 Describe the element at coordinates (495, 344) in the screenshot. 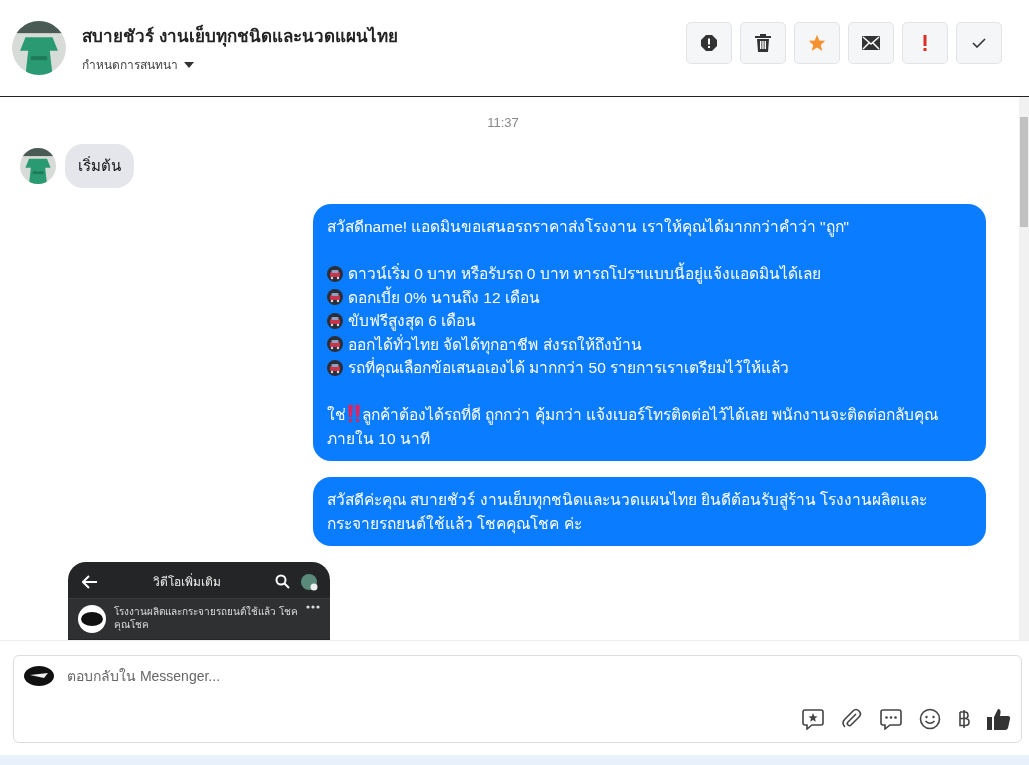

I see `message-text: ออกได้ทั่วไทย จัดได้ทุกอาชีพ ส่งรถให้ถึงบ้าน` at that location.